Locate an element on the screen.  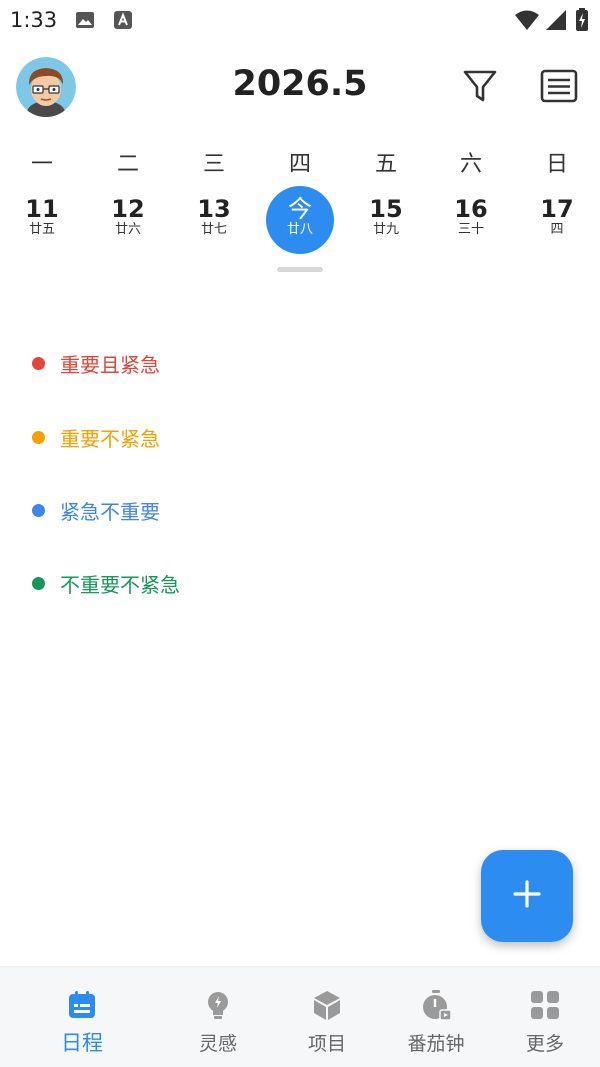
category-important-not-urgent: 重要不紧急 is located at coordinates (96, 437).